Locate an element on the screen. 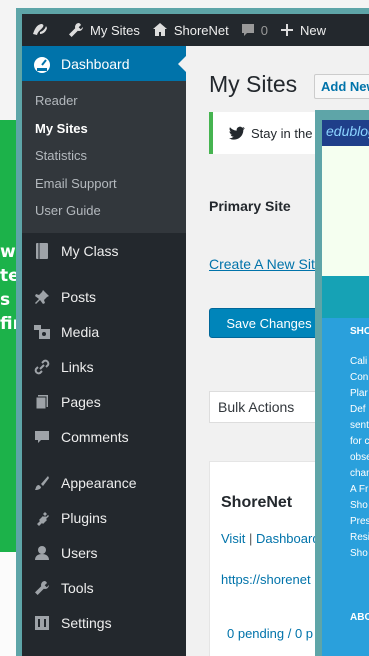  edublogs-logo: edublogs is located at coordinates (345, 133).